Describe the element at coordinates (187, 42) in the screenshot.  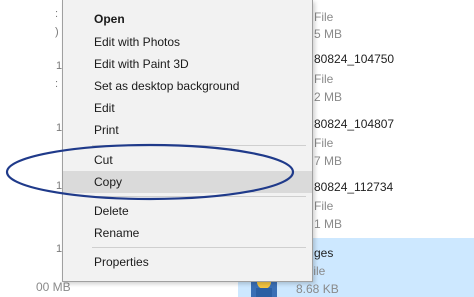
I see `menu-item-edit-with-photos: Edit with Photos` at that location.